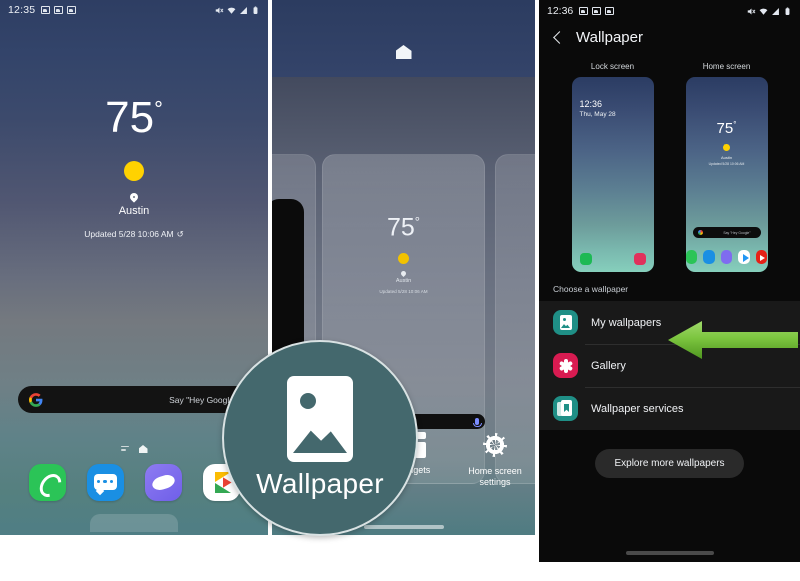 The height and width of the screenshot is (581, 800). What do you see at coordinates (130, 117) in the screenshot?
I see `weather-temperature-value: 75` at bounding box center [130, 117].